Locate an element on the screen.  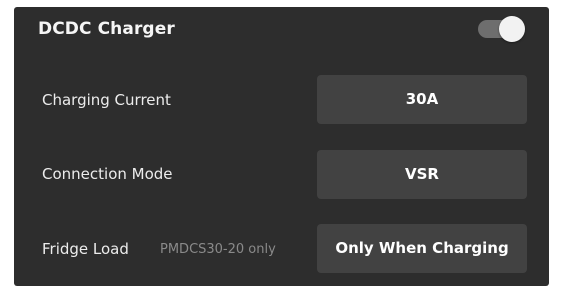
charging-current-label: Charging Current is located at coordinates (106, 100).